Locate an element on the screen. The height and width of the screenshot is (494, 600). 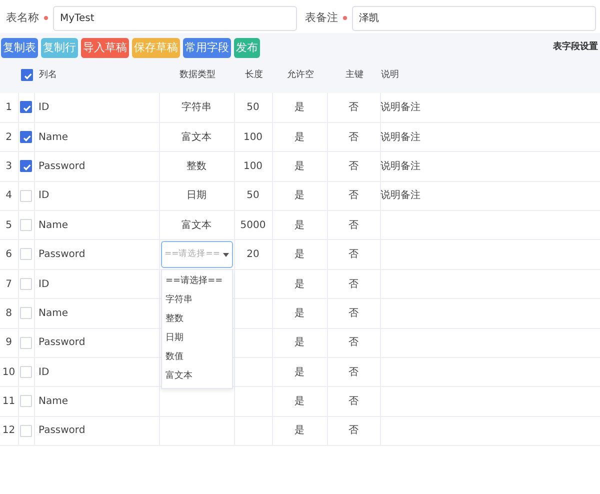
row-number: 1 is located at coordinates (9, 107).